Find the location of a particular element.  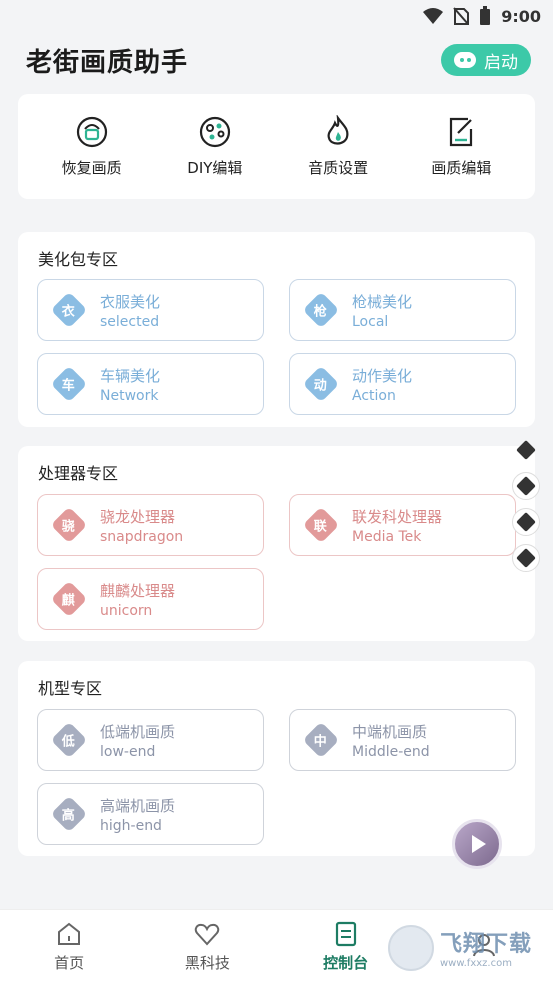

tile-middle-end: 中 中端机画质 Middle-end is located at coordinates (402, 740).